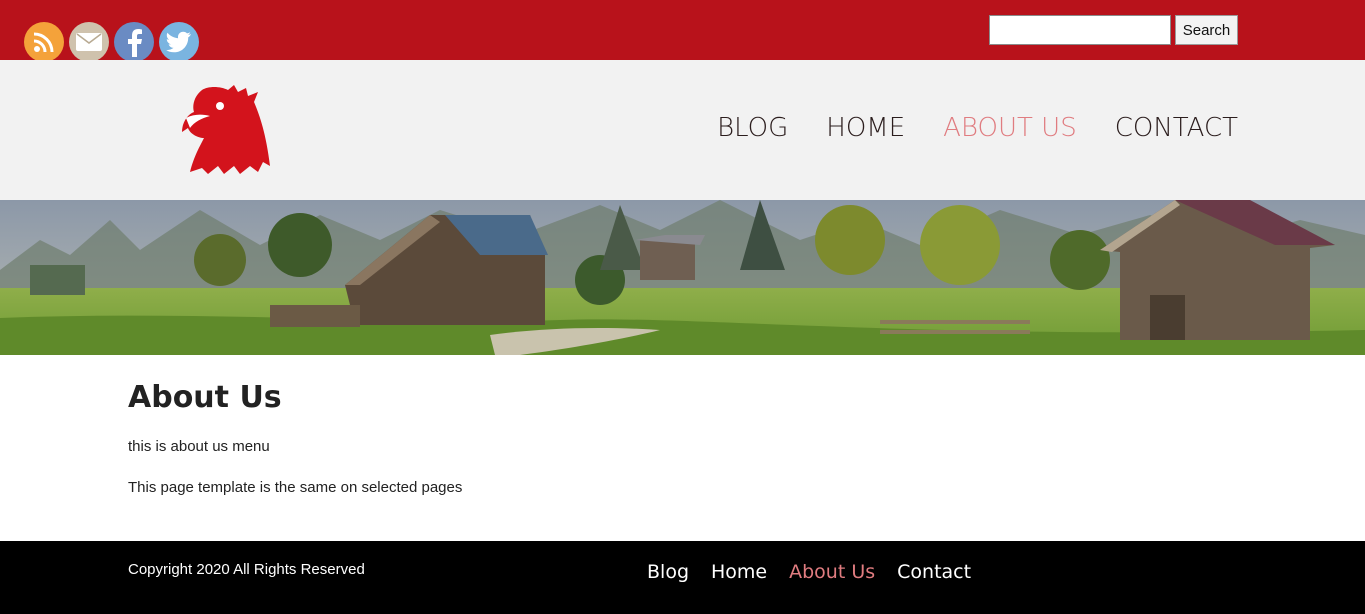  What do you see at coordinates (865, 128) in the screenshot?
I see `nav-item-home: HOME` at bounding box center [865, 128].